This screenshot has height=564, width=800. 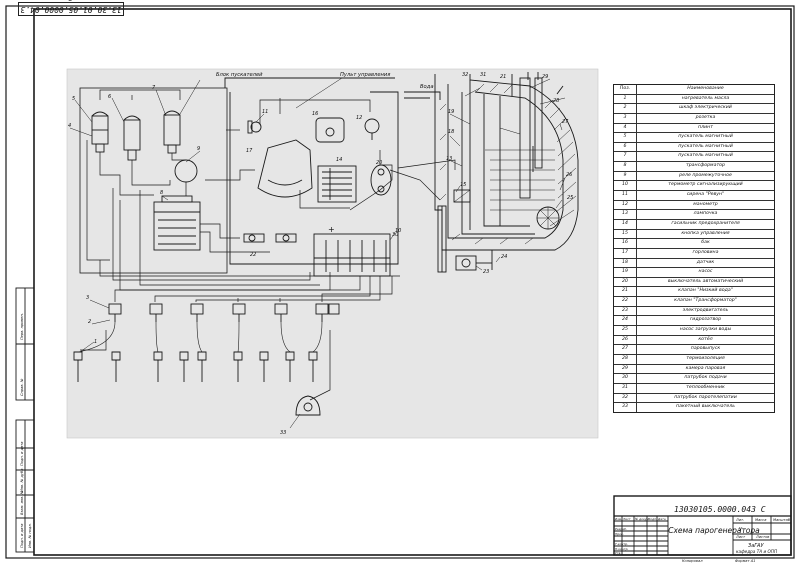 What do you see at coordinates (739, 520) in the screenshot?
I see `tb-lit: Лит.` at bounding box center [739, 520].